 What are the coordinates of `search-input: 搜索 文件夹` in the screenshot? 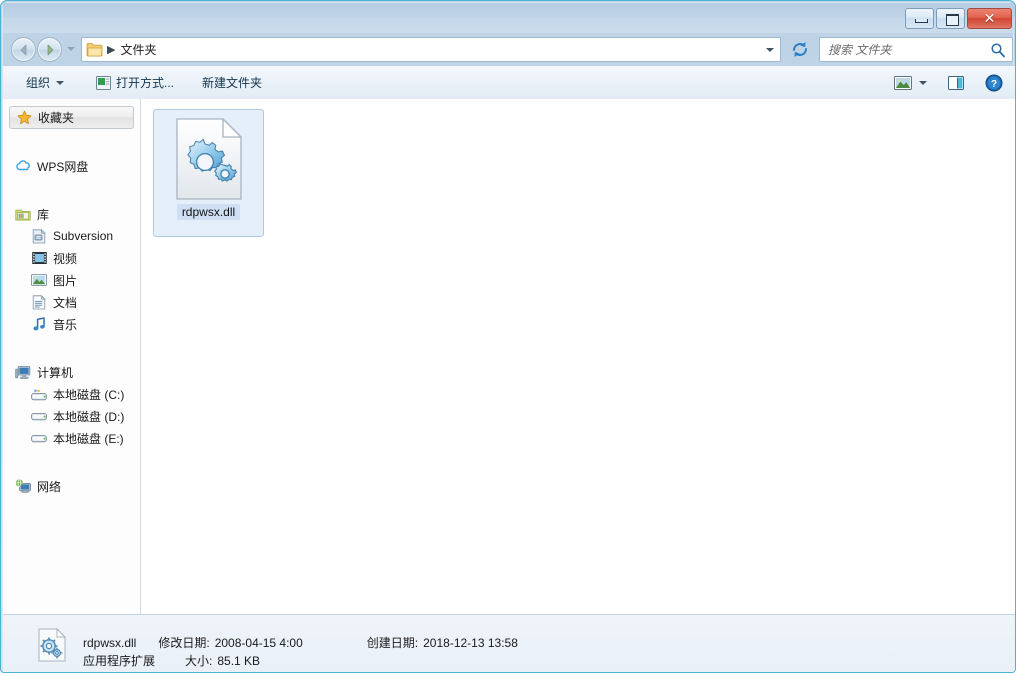 It's located at (859, 49).